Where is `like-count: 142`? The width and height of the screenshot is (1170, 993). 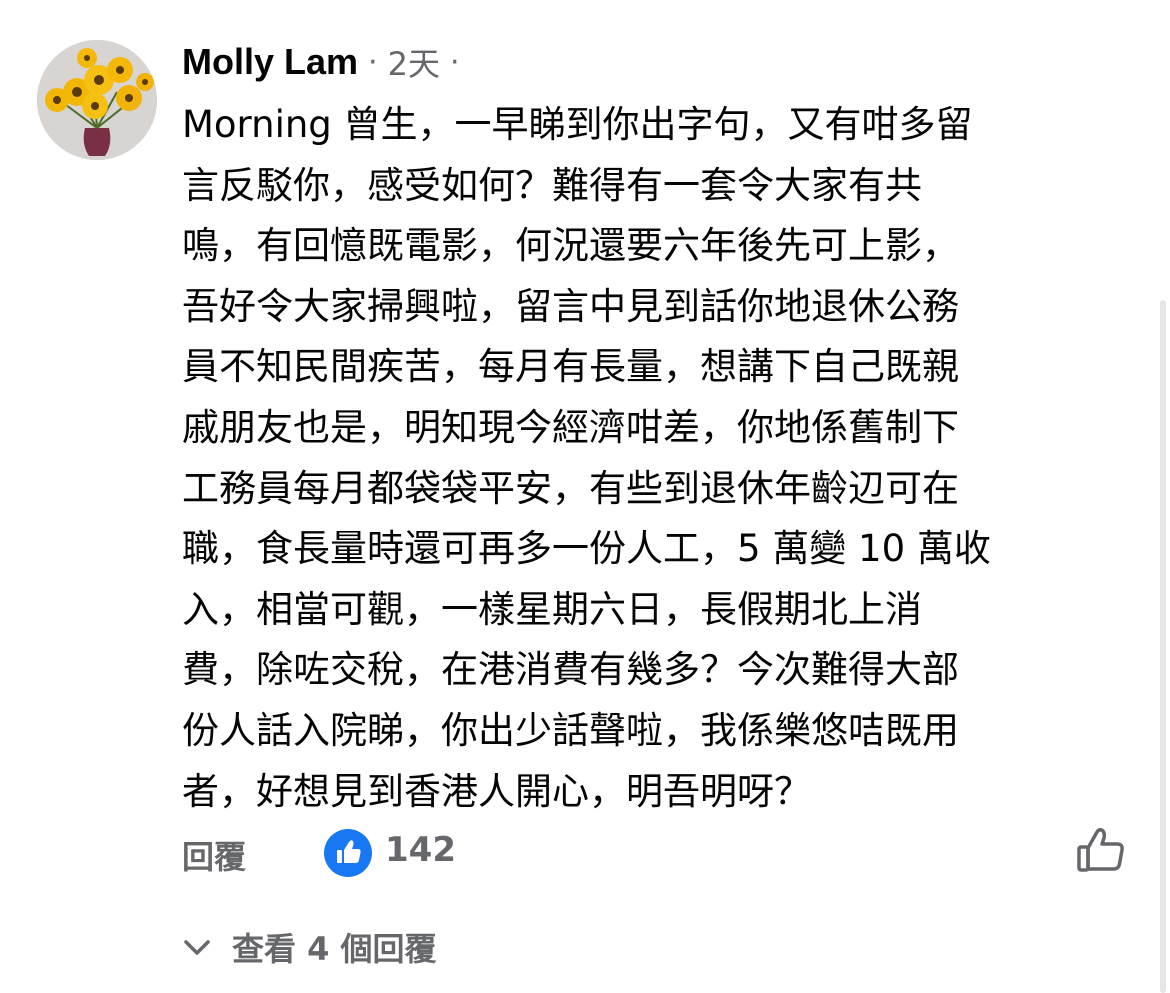
like-count: 142 is located at coordinates (420, 850).